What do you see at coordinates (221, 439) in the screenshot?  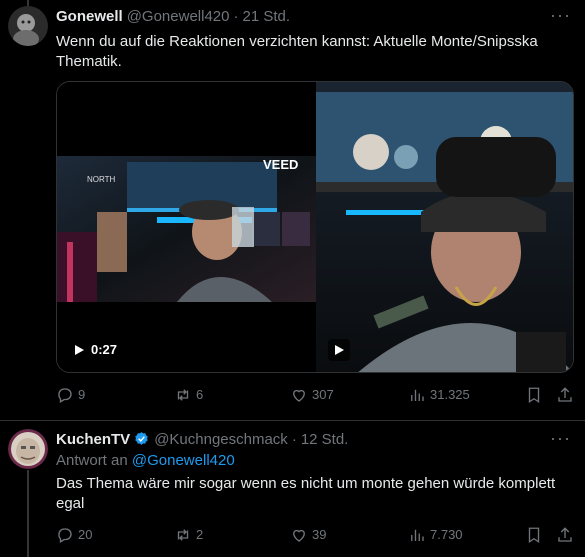 I see `user-handle: @Kuchngeschmack` at bounding box center [221, 439].